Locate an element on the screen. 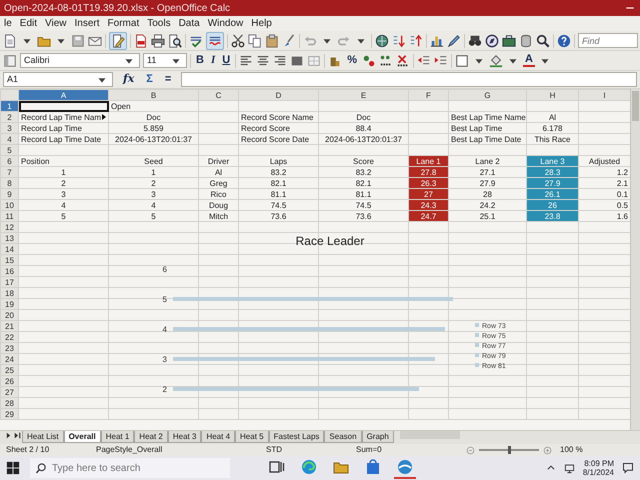 This screenshot has height=480, width=640. database-icon is located at coordinates (526, 41).